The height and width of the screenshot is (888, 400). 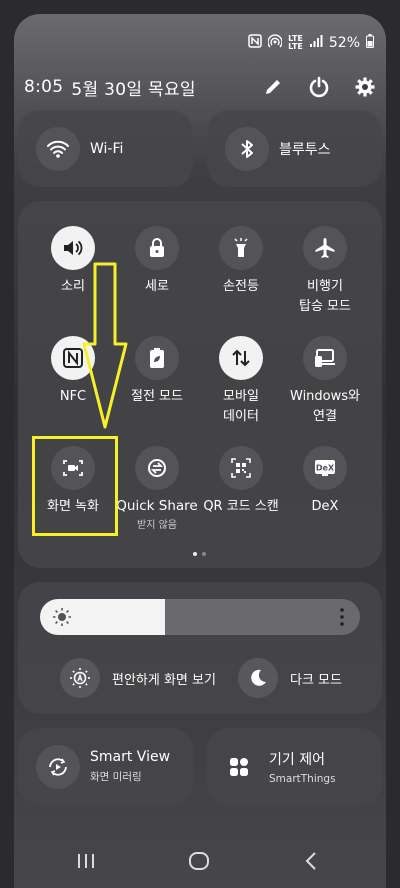 What do you see at coordinates (195, 554) in the screenshot?
I see `page-dot-active` at bounding box center [195, 554].